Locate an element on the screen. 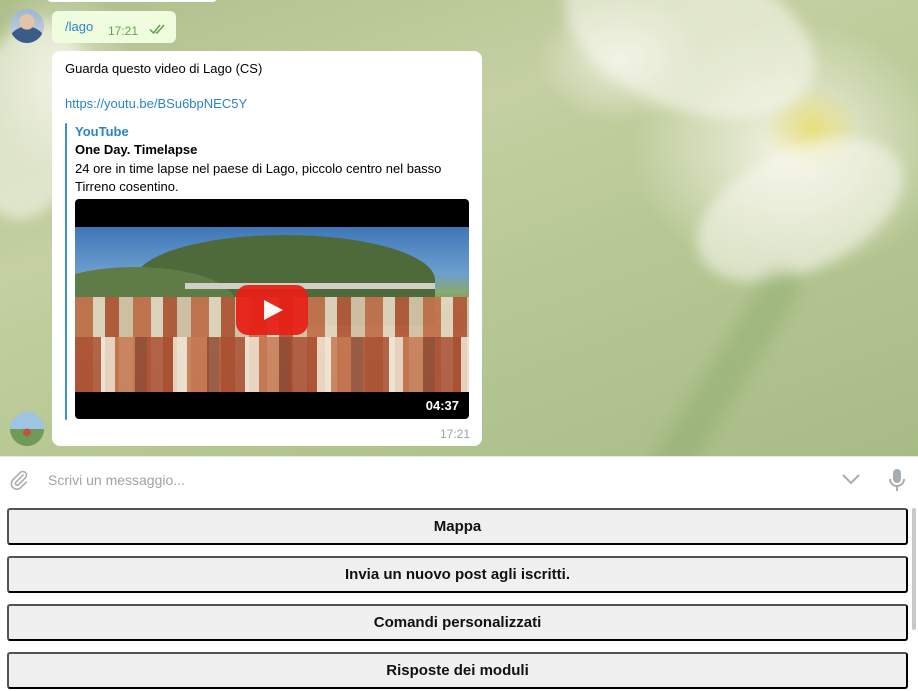 The image size is (918, 691). bot-avatar is located at coordinates (27, 429).